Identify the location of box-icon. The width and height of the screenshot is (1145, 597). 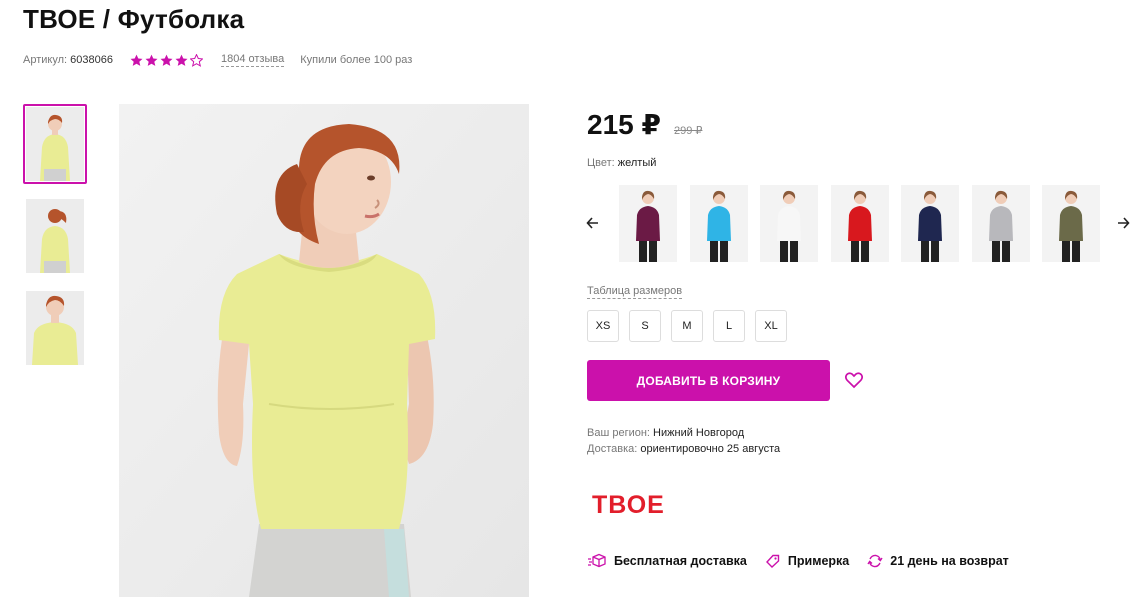
(597, 560).